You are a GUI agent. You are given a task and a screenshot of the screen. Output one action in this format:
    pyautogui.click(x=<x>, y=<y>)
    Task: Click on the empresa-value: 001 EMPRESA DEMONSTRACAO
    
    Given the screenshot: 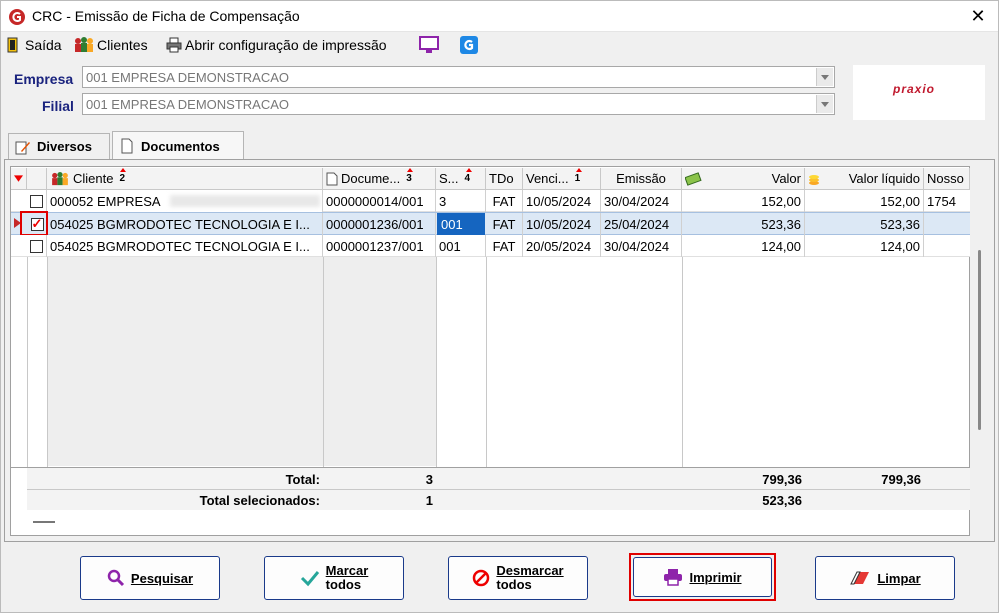 What is the action you would take?
    pyautogui.click(x=187, y=77)
    